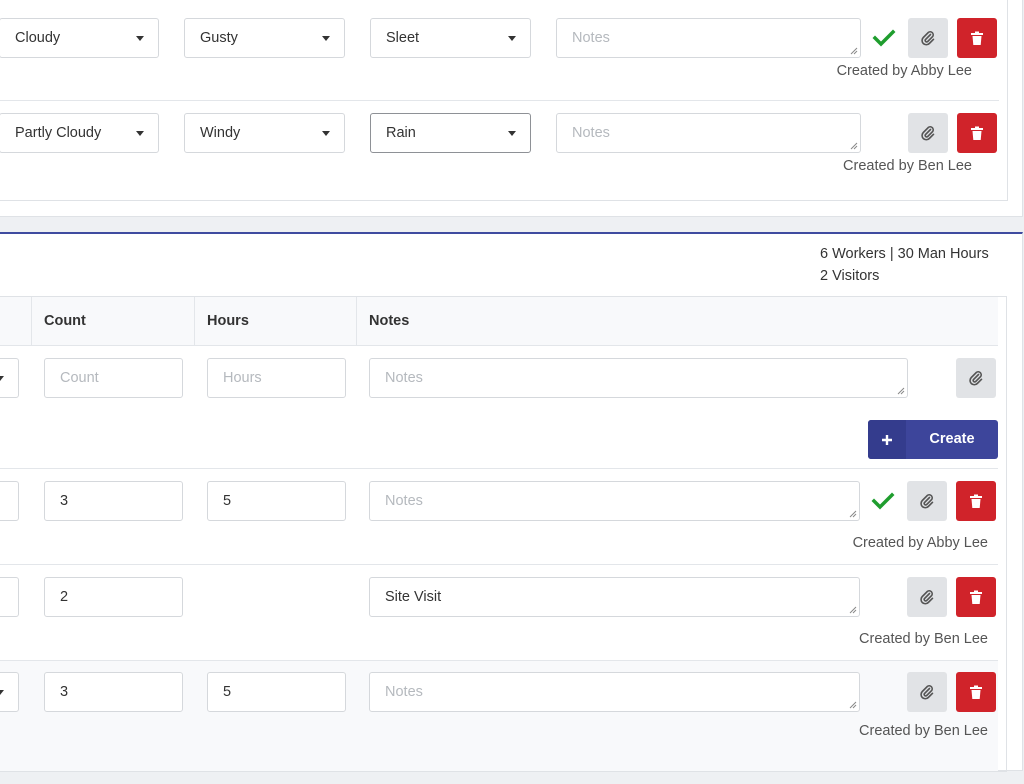 This screenshot has height=784, width=1024. I want to click on count-value: 2, so click(64, 597).